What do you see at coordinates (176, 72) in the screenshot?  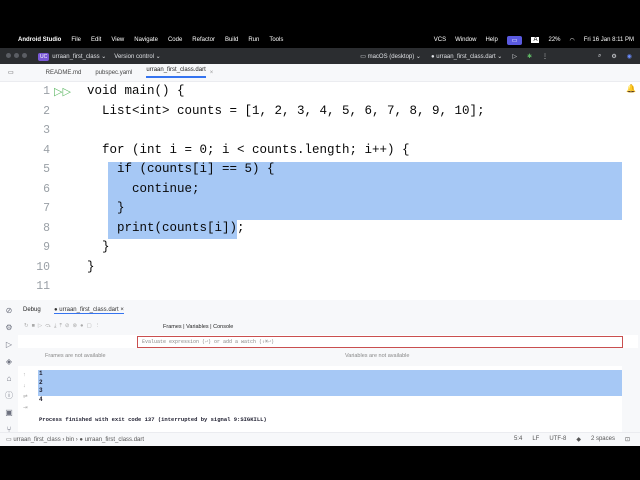 I see `tab-urraan-first-class: urraan_first_class.dart` at bounding box center [176, 72].